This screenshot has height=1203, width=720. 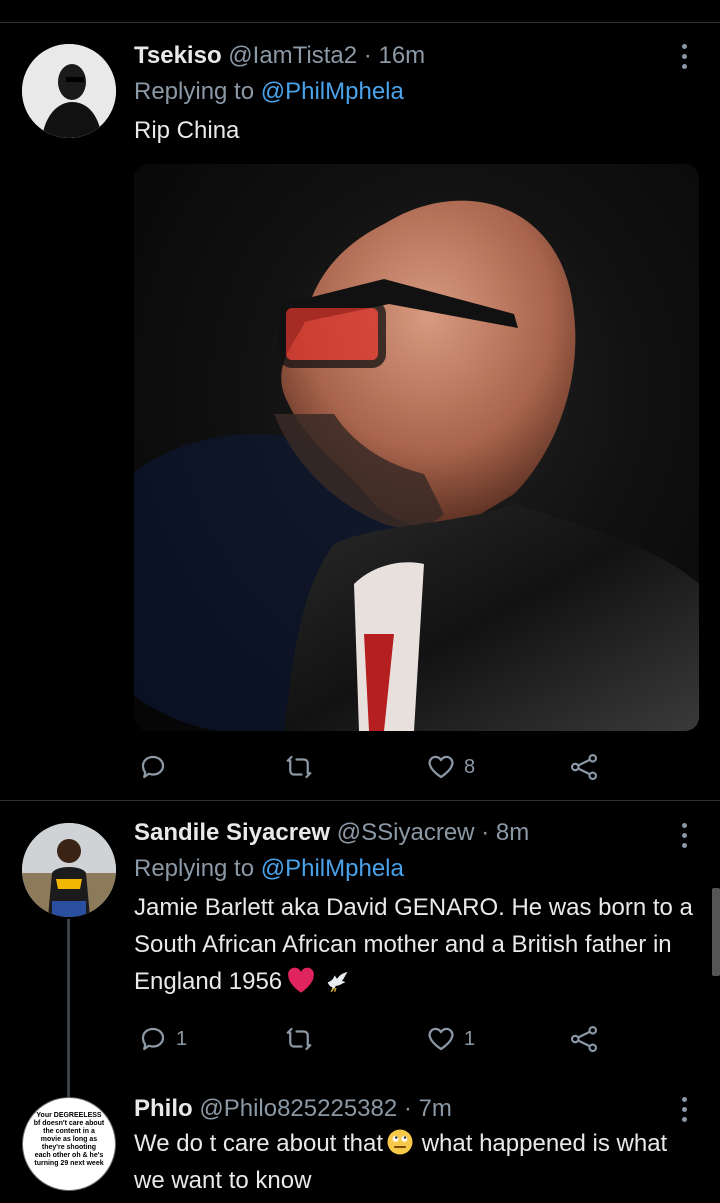 I want to click on reply-button, so click(x=153, y=767).